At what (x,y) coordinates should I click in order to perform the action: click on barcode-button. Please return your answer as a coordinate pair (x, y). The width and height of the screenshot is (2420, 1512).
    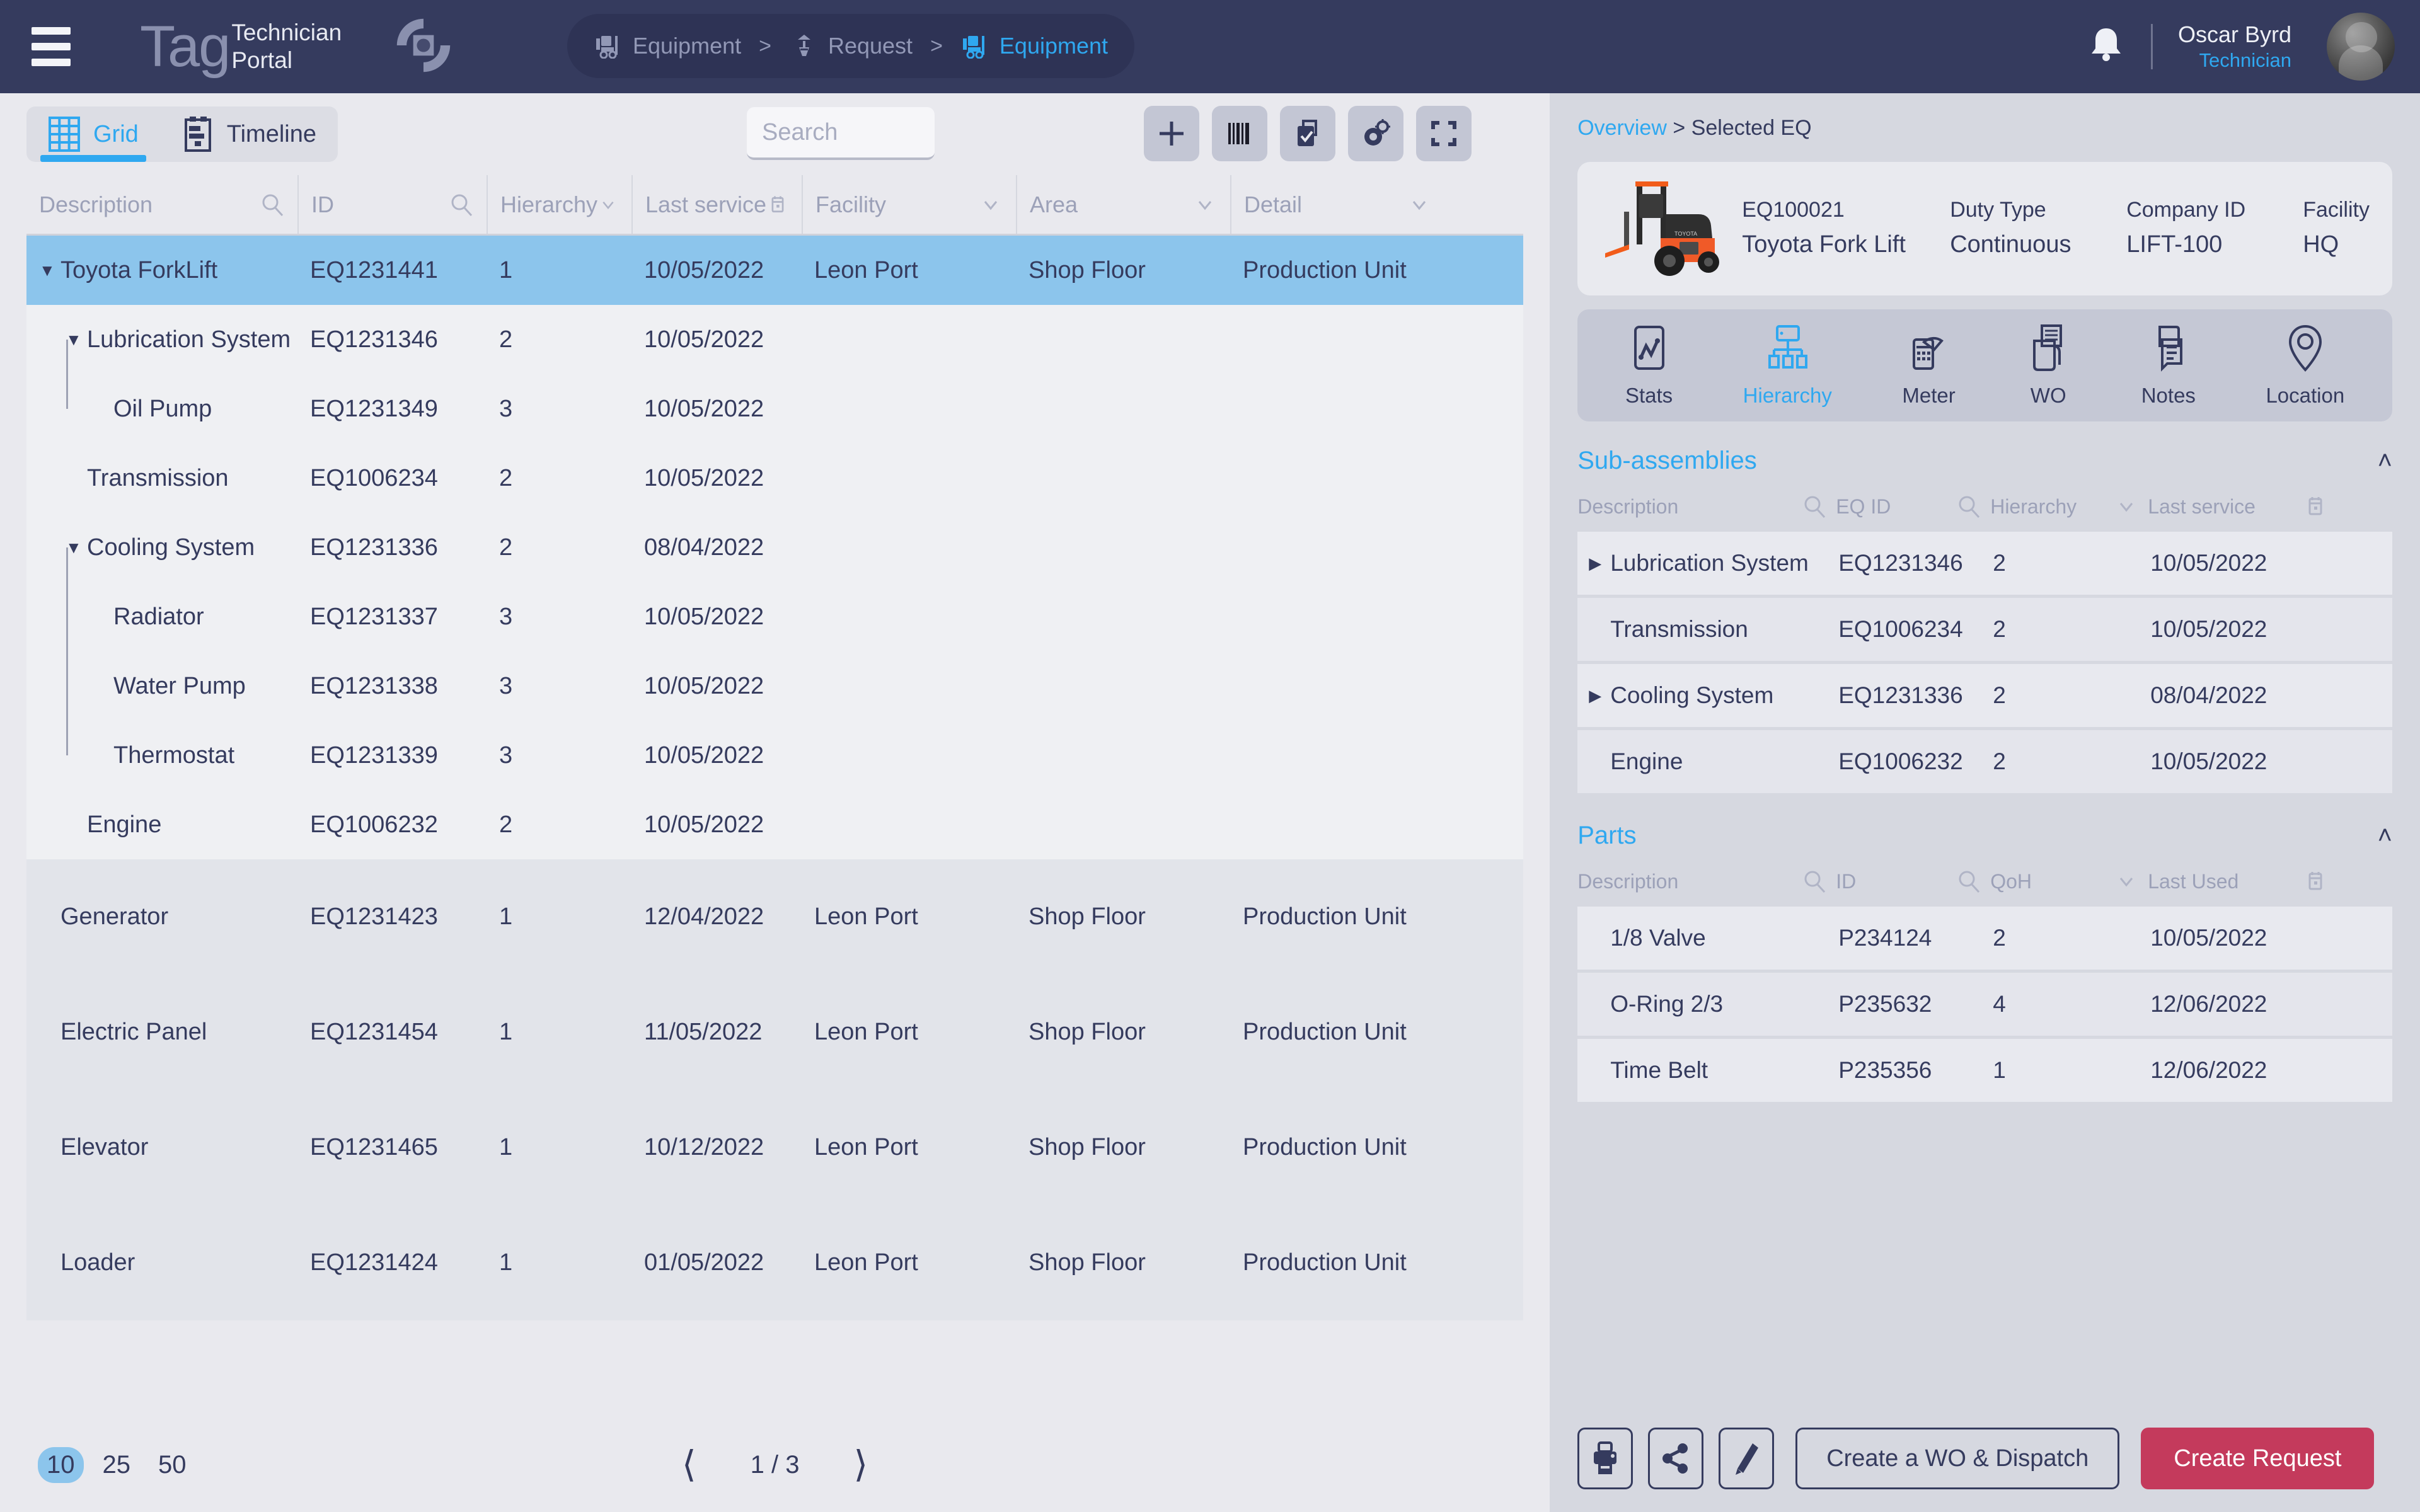
    Looking at the image, I should click on (1239, 133).